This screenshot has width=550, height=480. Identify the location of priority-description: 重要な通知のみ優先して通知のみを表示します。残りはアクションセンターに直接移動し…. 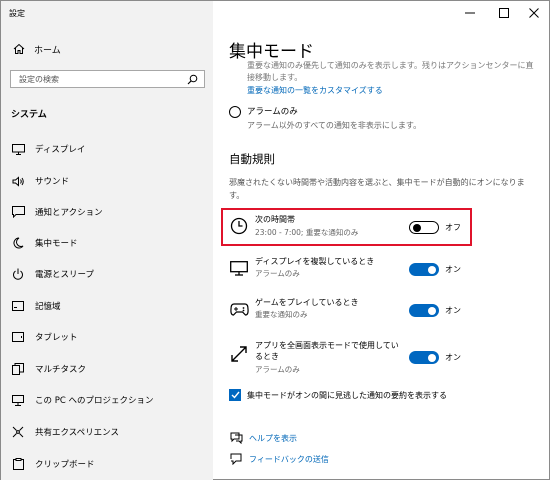
(390, 71).